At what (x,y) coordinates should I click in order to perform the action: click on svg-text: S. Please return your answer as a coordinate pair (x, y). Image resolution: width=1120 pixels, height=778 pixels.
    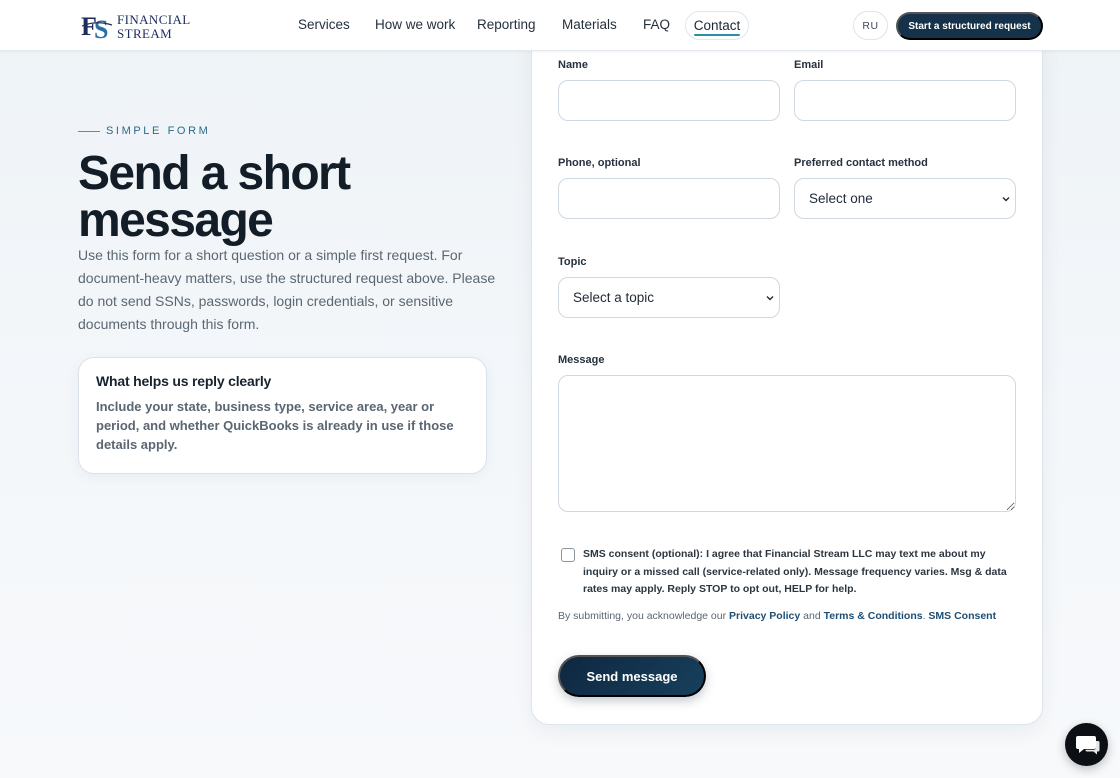
    Looking at the image, I should click on (101, 28).